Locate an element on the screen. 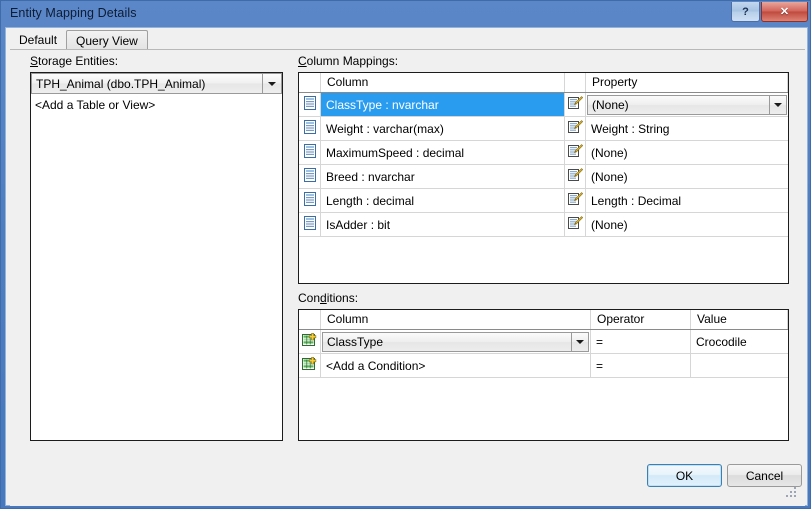 Image resolution: width=811 pixels, height=509 pixels. column-mappings-header-column: Column is located at coordinates (443, 82).